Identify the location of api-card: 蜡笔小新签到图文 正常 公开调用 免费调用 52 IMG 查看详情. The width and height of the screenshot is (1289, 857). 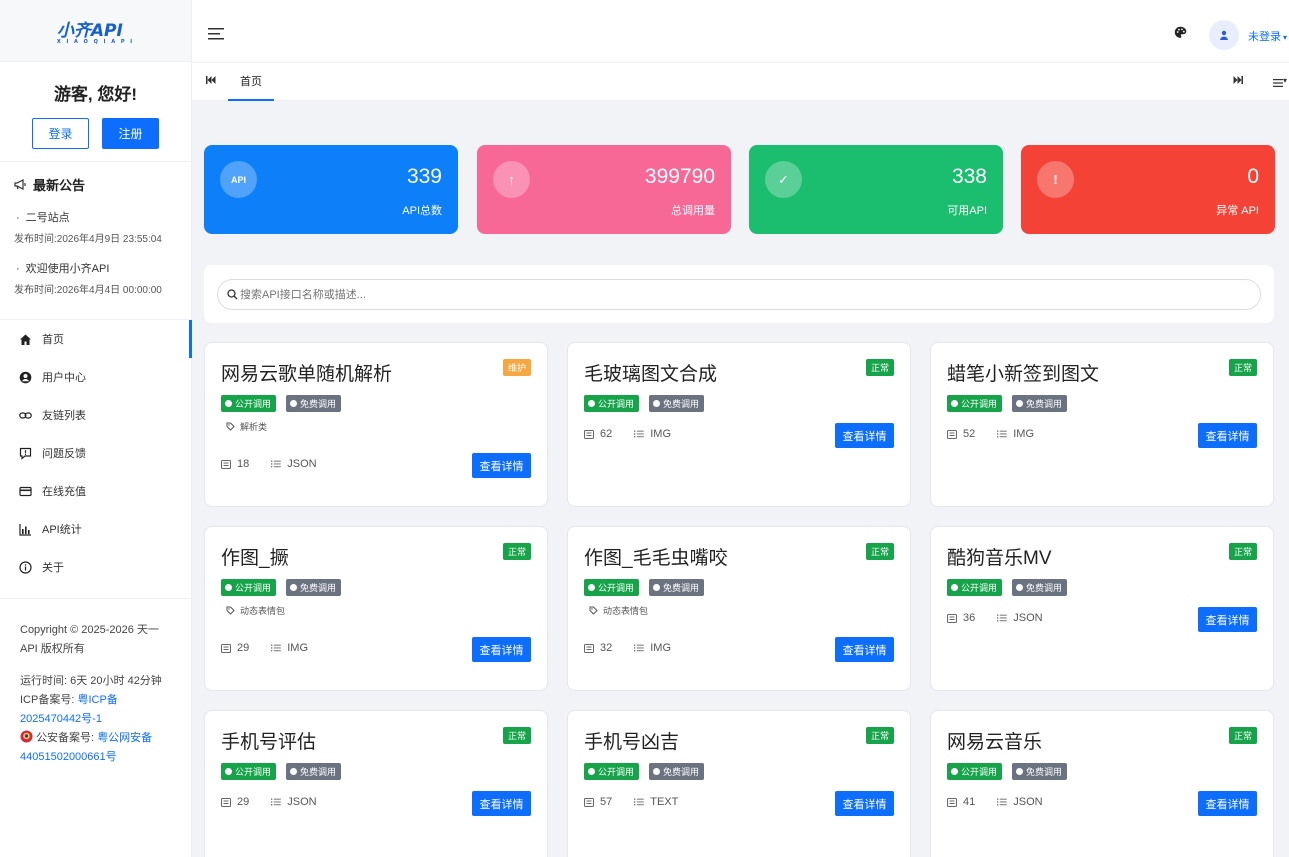
(1102, 424).